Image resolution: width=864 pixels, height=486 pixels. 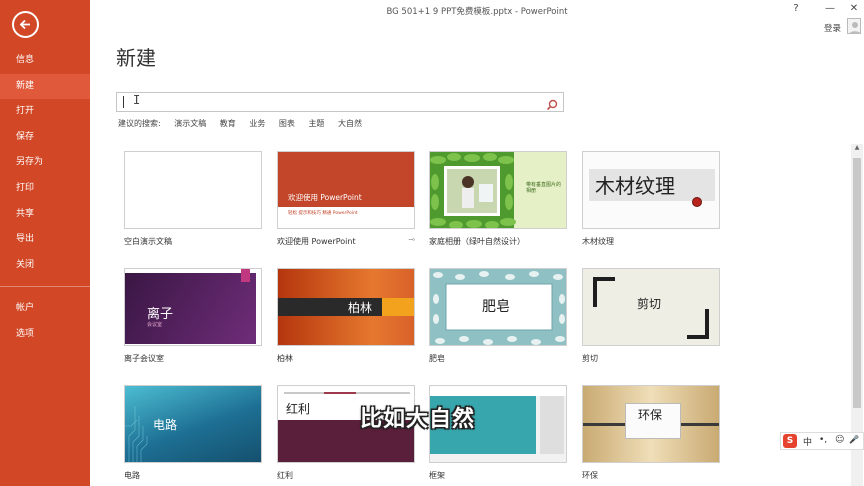 What do you see at coordinates (360, 308) in the screenshot?
I see `thumb-title: 柏林` at bounding box center [360, 308].